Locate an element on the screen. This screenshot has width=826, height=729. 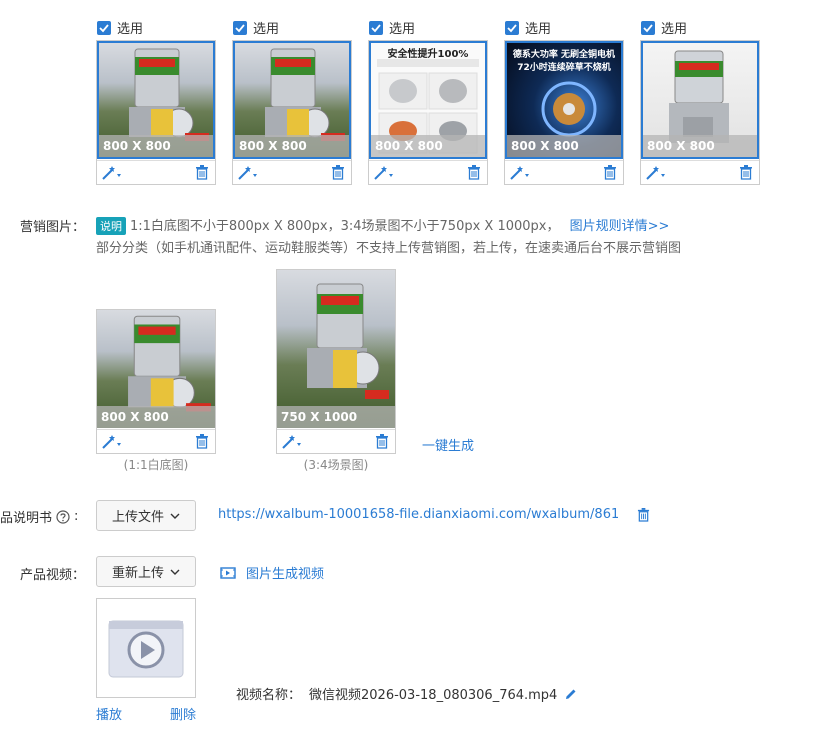
shredder-machine-illustration is located at coordinates (348, 341).